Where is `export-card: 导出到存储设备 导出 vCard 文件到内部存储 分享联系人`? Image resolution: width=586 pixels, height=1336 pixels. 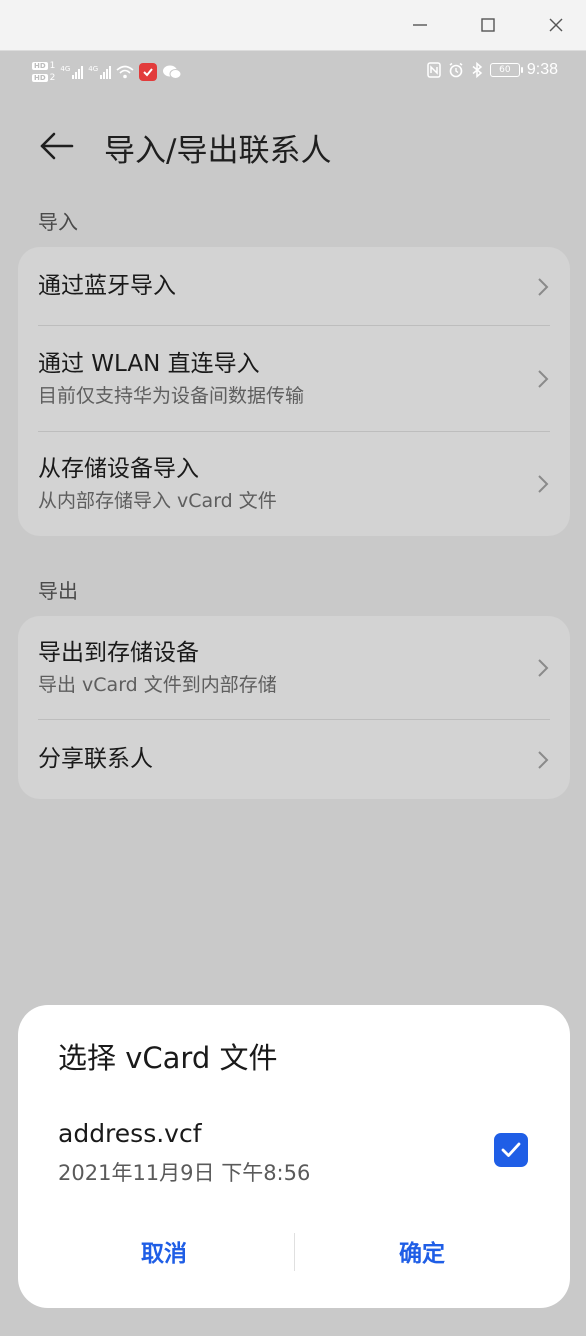
export-card: 导出到存储设备 导出 vCard 文件到内部存储 分享联系人 is located at coordinates (294, 707).